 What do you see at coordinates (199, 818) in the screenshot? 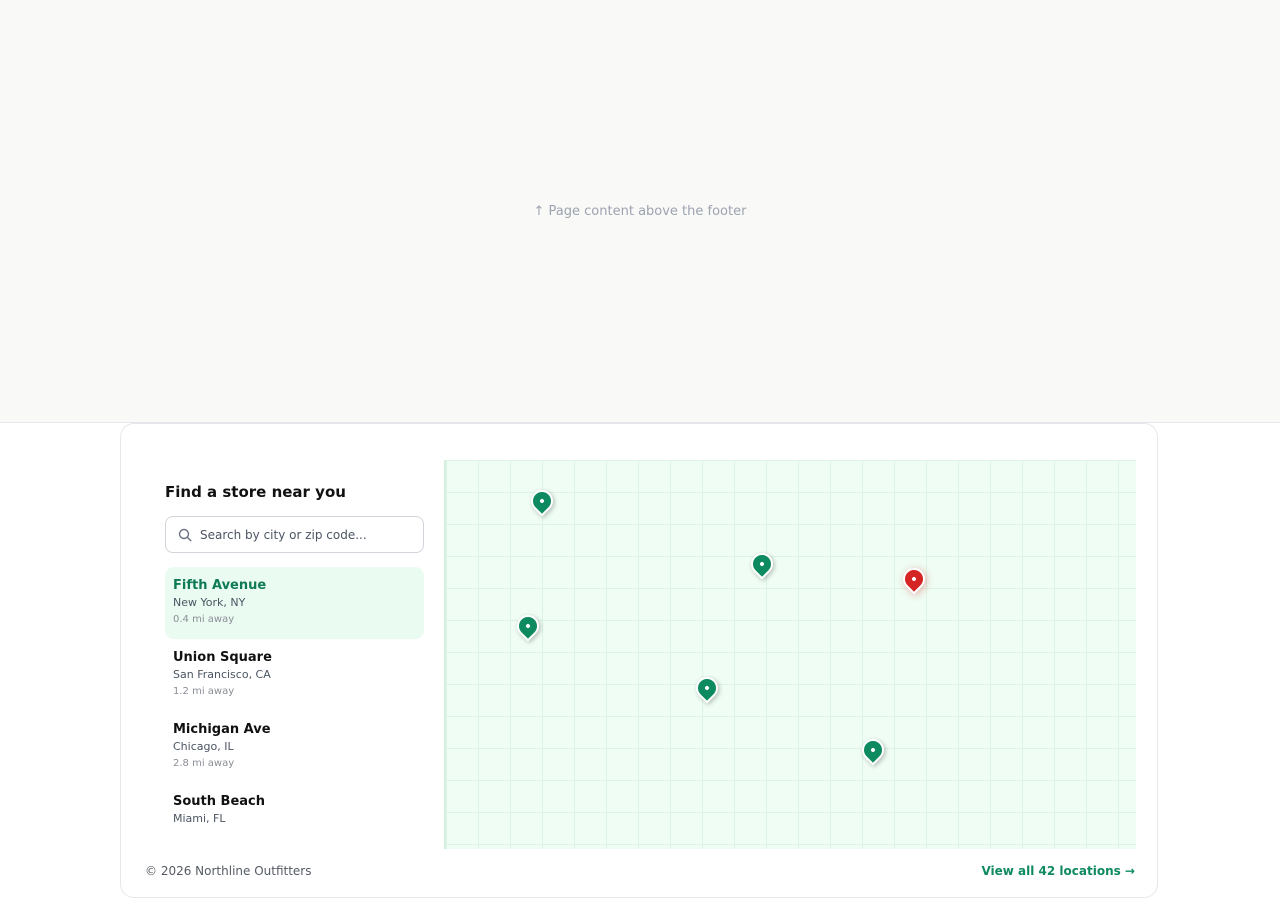
I see `store-city: Miami, FL` at bounding box center [199, 818].